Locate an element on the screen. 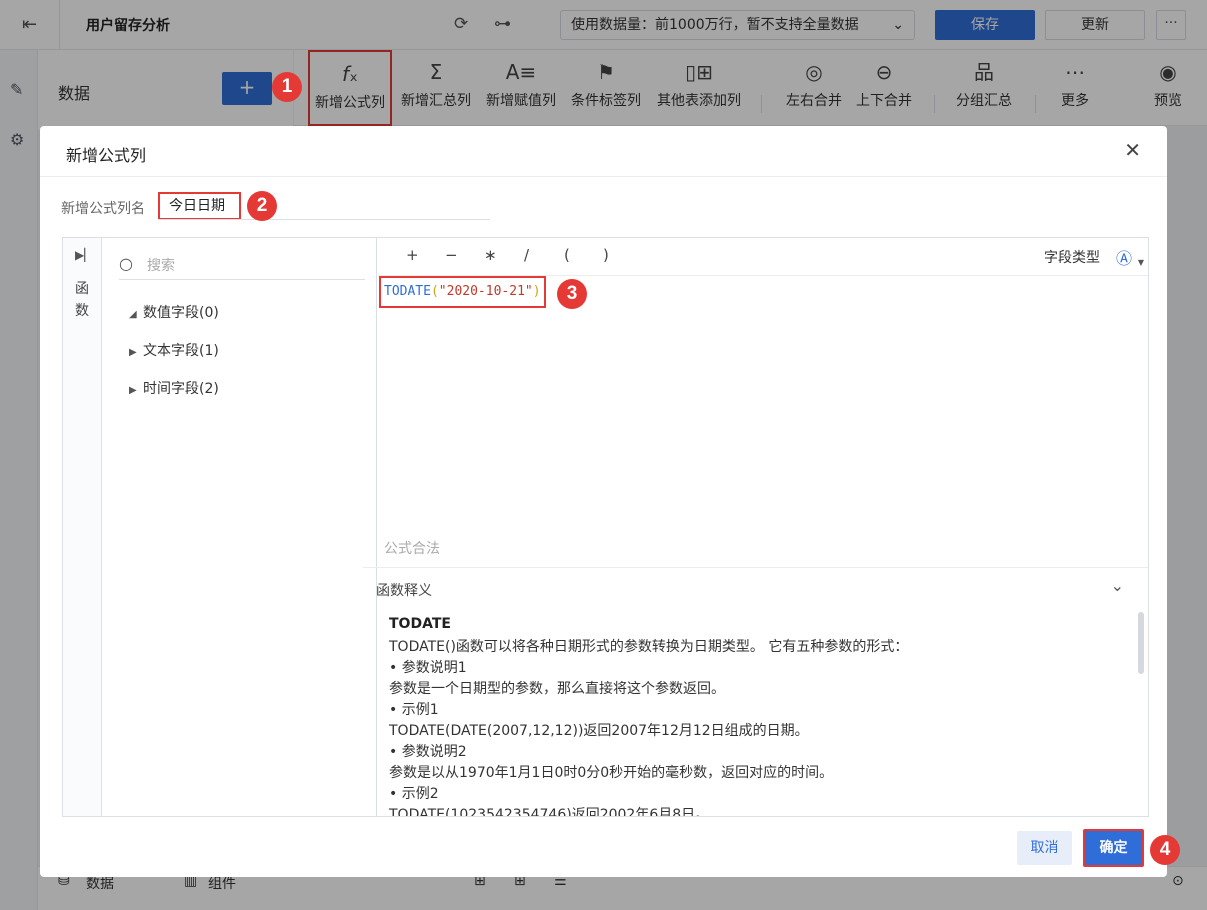  expand-functions-icon: ▶▏ is located at coordinates (84, 255).